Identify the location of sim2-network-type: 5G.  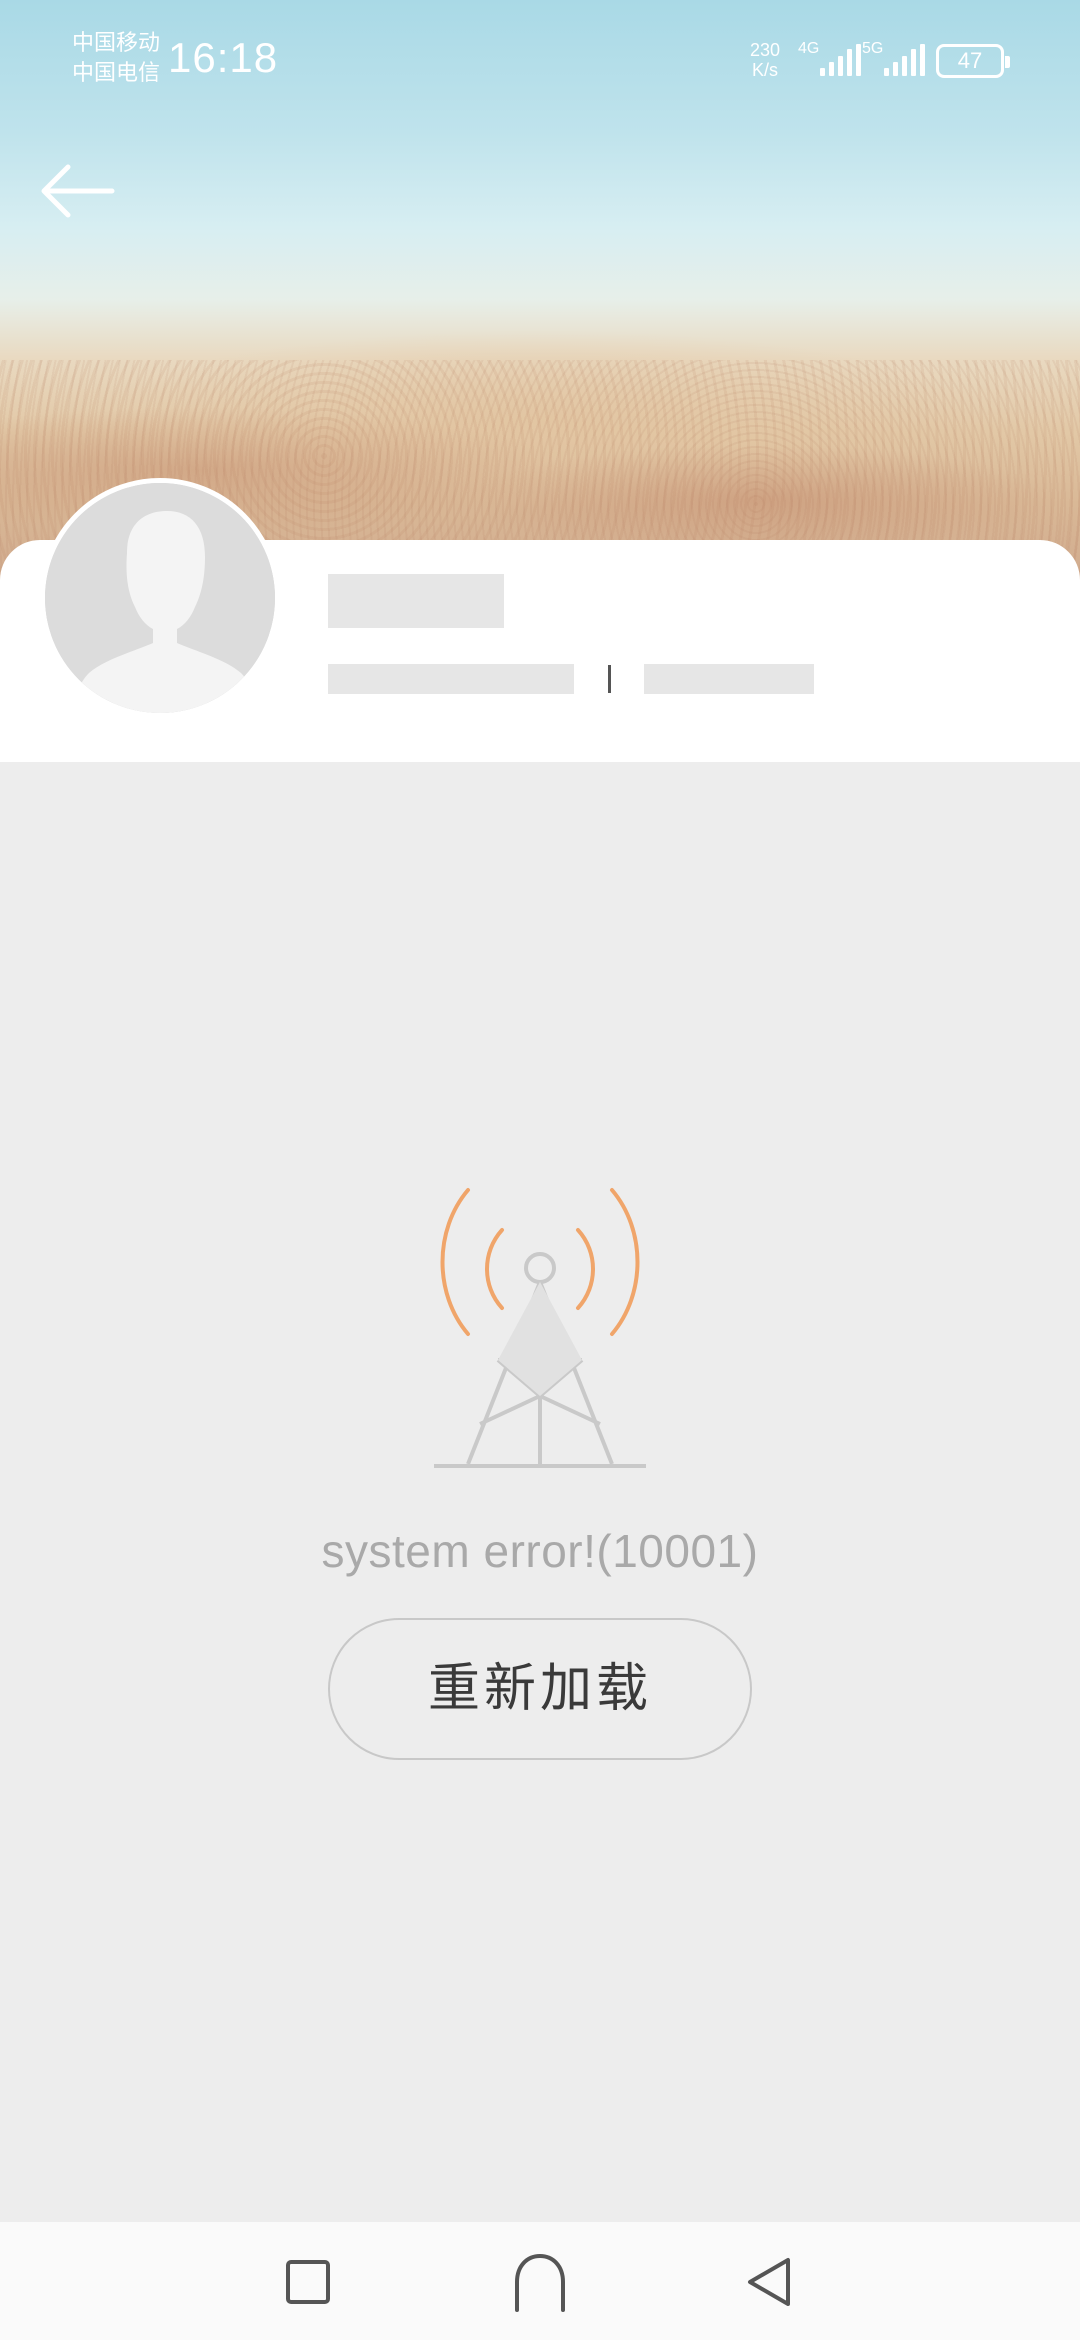
(873, 48).